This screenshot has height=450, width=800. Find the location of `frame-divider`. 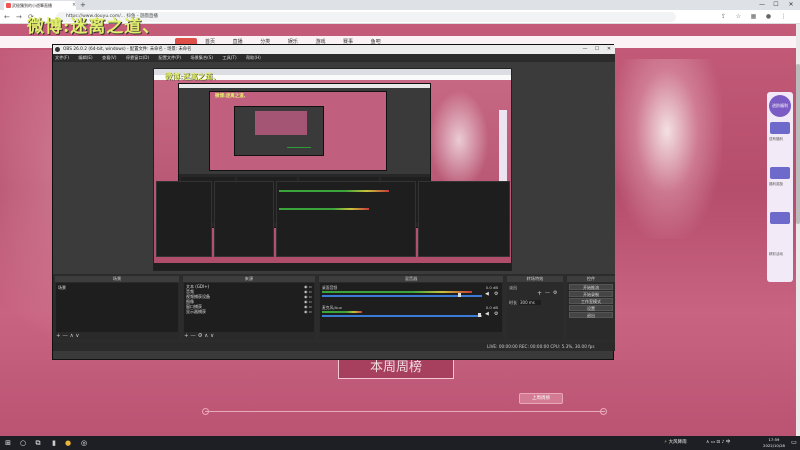

frame-divider is located at coordinates (405, 411).